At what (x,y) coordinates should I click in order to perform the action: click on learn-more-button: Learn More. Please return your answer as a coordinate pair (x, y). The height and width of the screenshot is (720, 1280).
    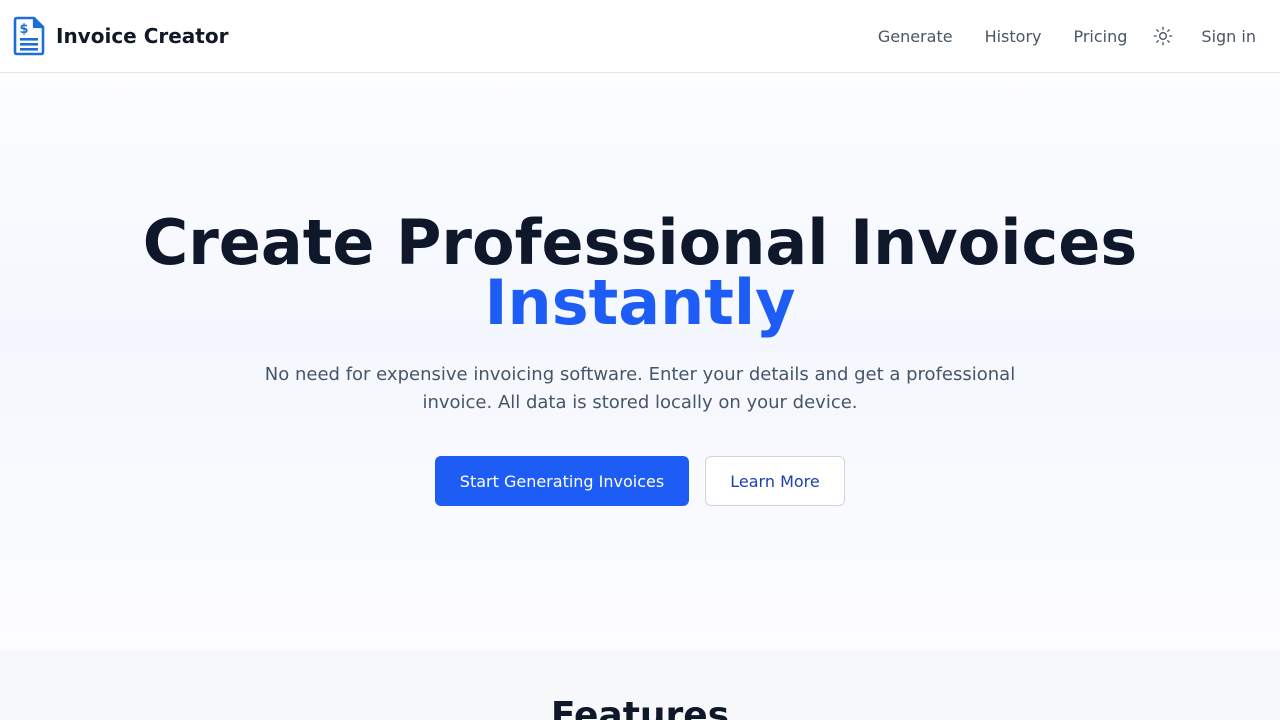
    Looking at the image, I should click on (775, 481).